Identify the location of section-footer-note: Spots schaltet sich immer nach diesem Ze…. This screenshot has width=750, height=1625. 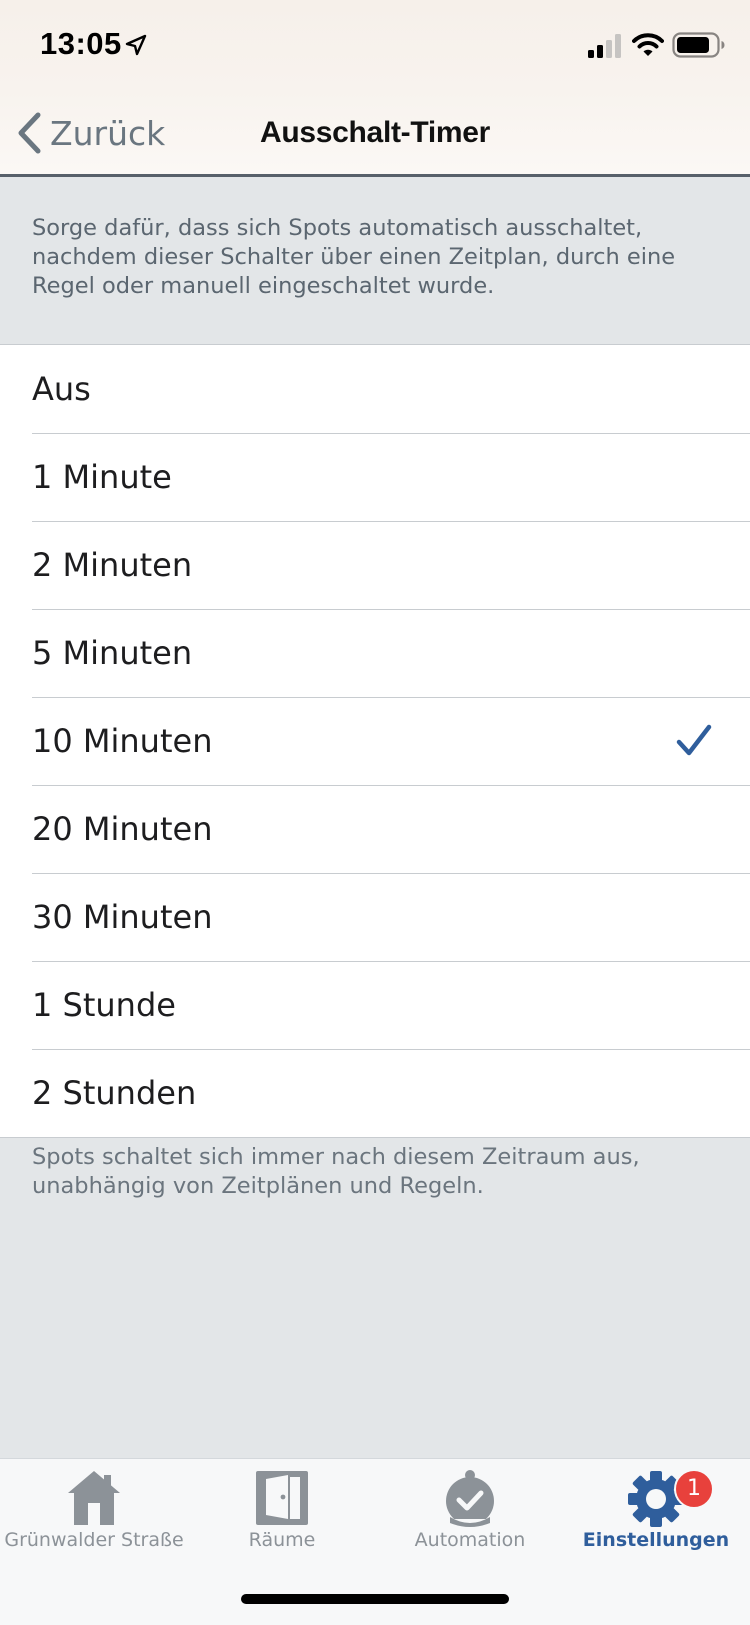
(336, 1171).